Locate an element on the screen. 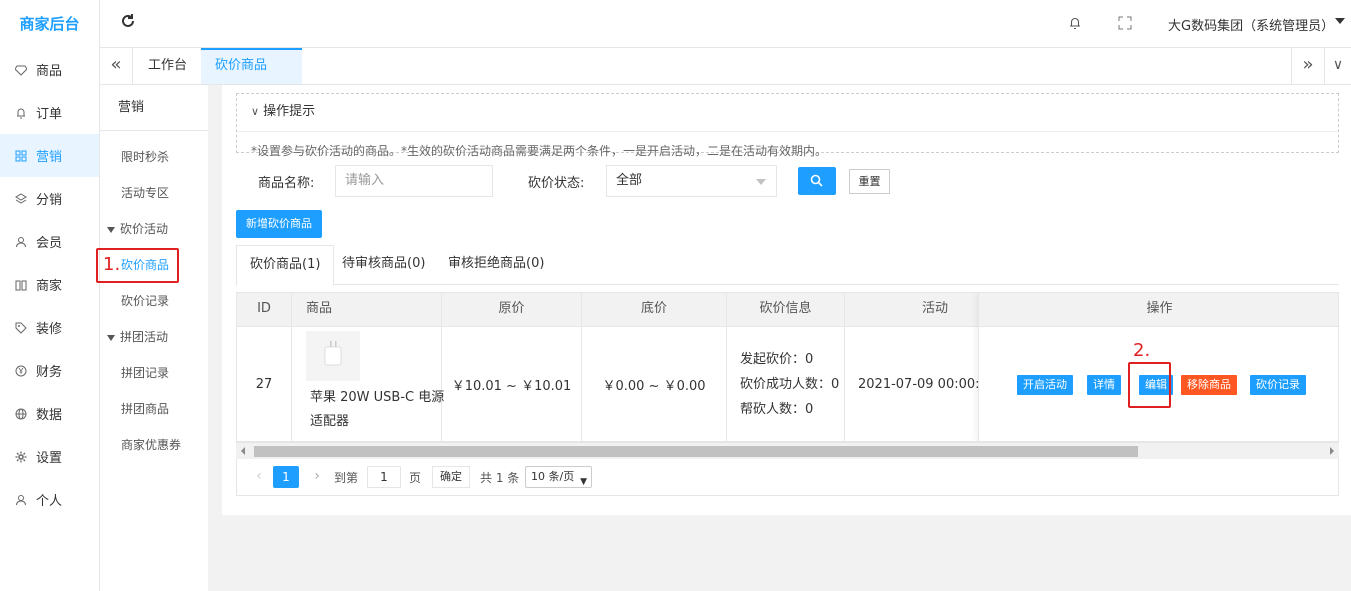 This screenshot has width=1351, height=591. submenu-item-group-goods: 拼团商品 is located at coordinates (154, 409).